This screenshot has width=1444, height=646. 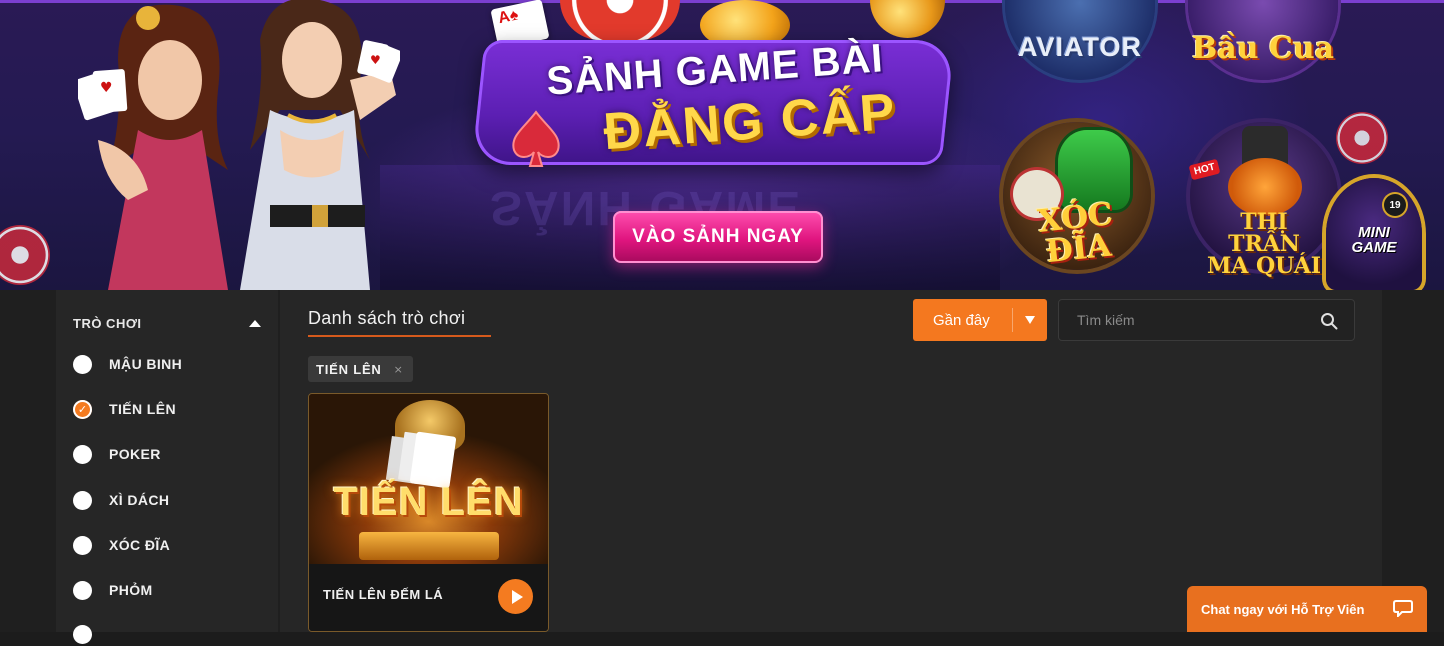 I want to click on sort-label: Gần đây, so click(x=961, y=320).